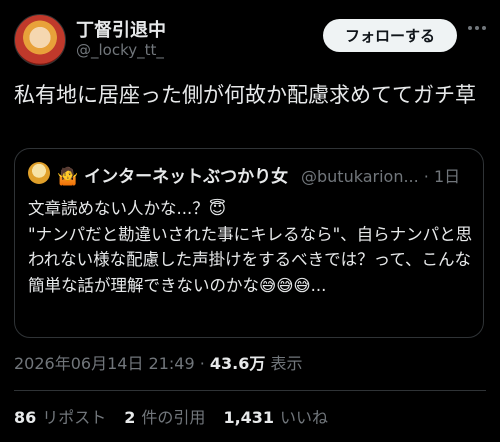  What do you see at coordinates (173, 177) in the screenshot?
I see `quoted-author-name: 🤷 インターネットぶつかり女` at bounding box center [173, 177].